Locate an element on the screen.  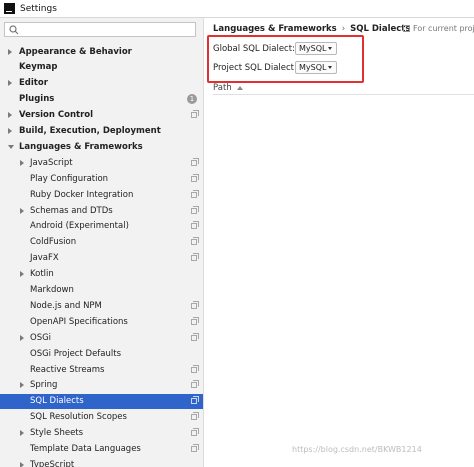
path-column-header: Path is located at coordinates (222, 88).